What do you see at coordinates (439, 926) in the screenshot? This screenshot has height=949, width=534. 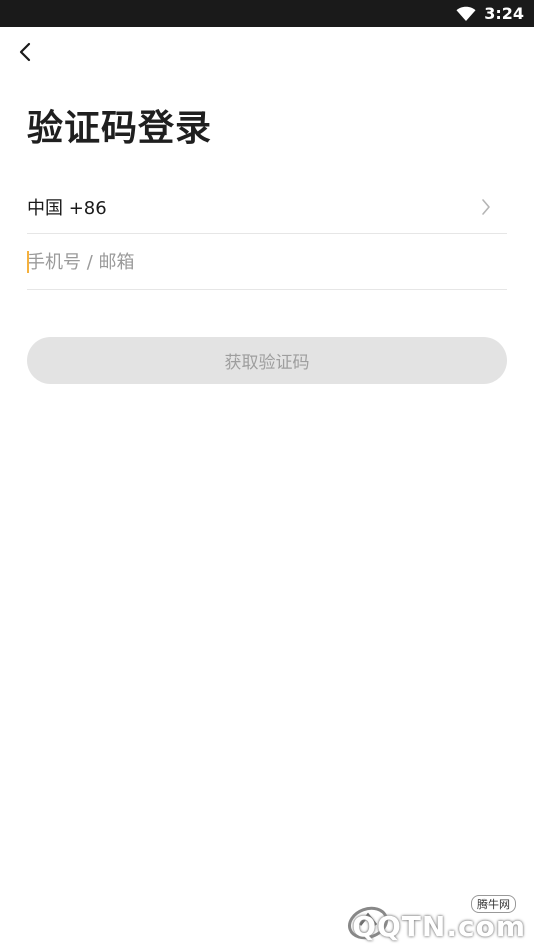 I see `watermark-text: QQTN.com` at bounding box center [439, 926].